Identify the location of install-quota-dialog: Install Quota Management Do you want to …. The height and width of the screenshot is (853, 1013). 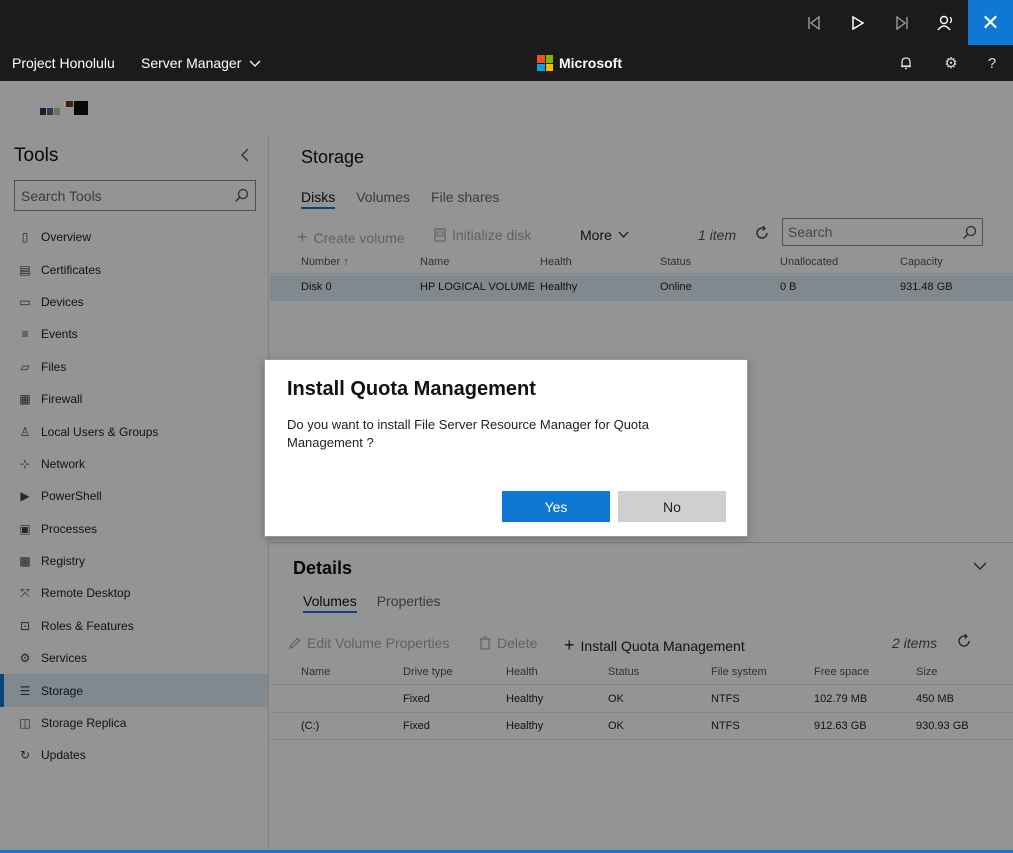
(506, 448).